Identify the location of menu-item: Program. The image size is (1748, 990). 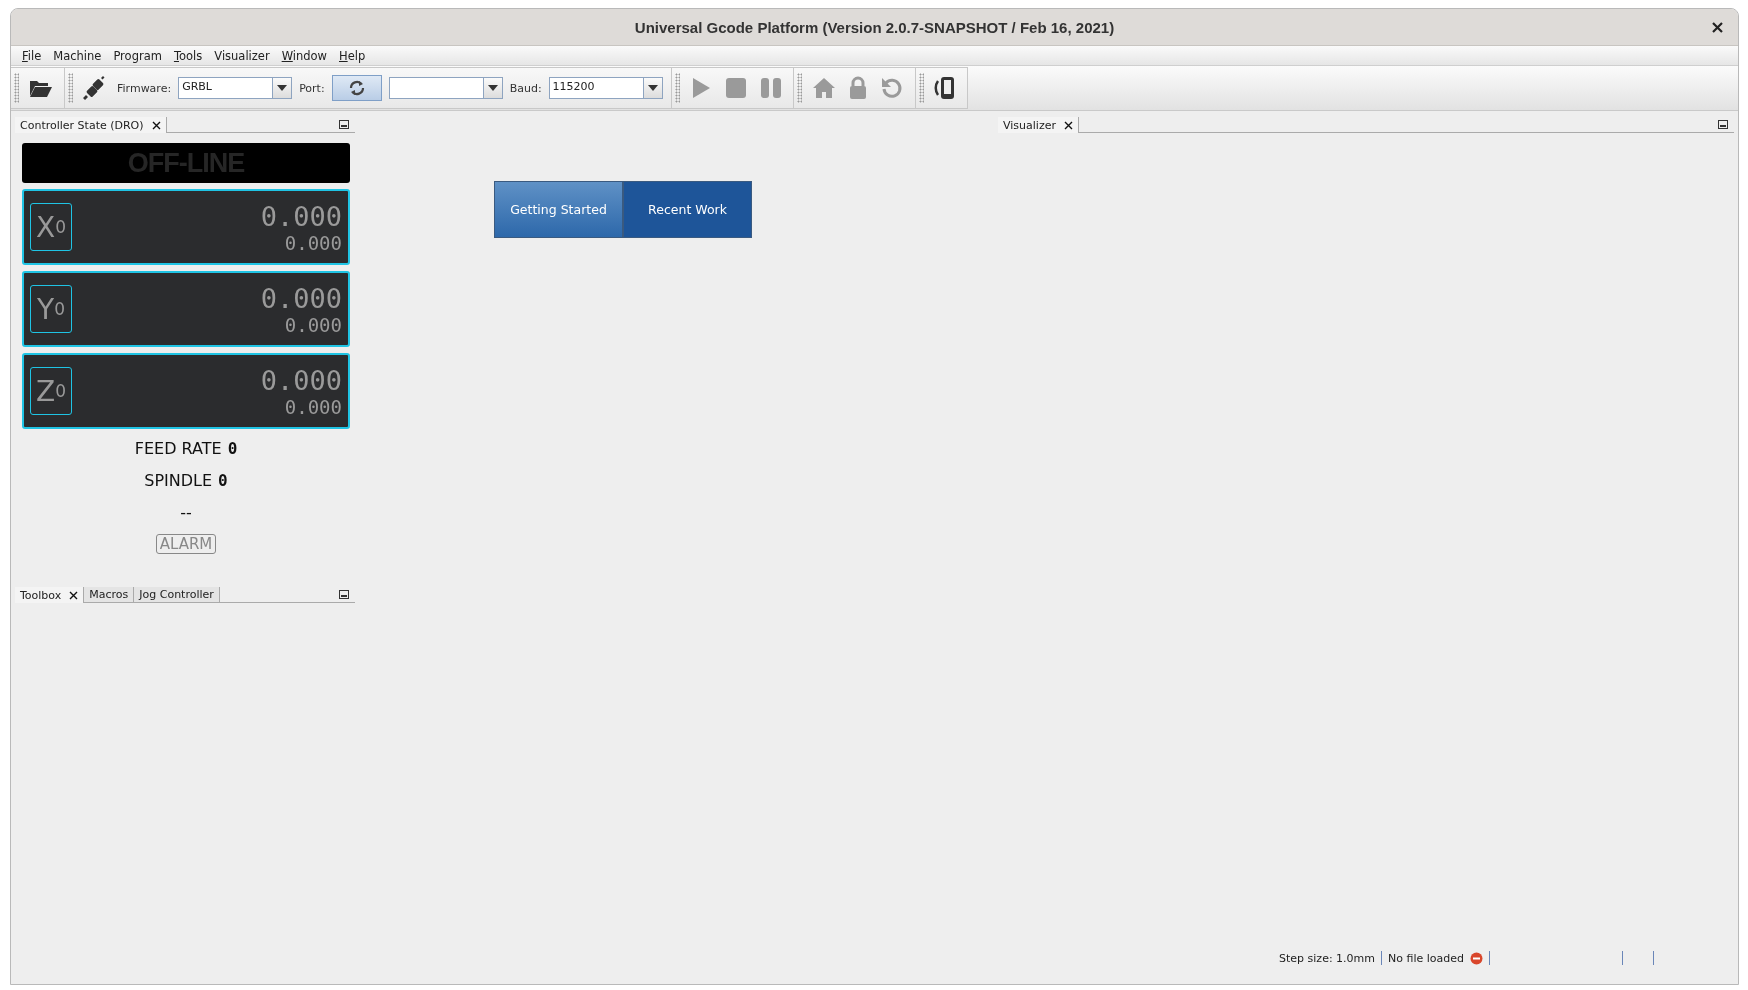
(137, 55).